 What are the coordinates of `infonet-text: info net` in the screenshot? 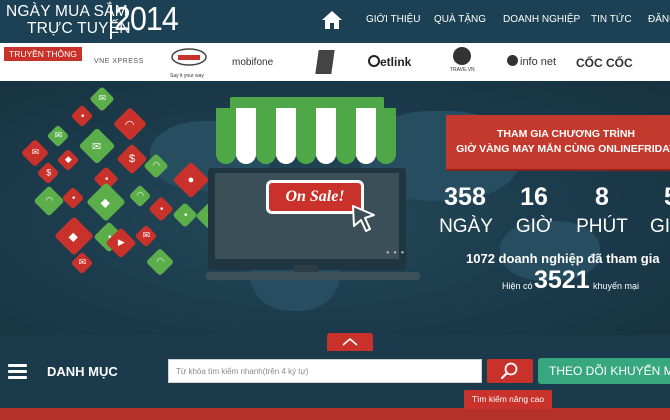 It's located at (538, 62).